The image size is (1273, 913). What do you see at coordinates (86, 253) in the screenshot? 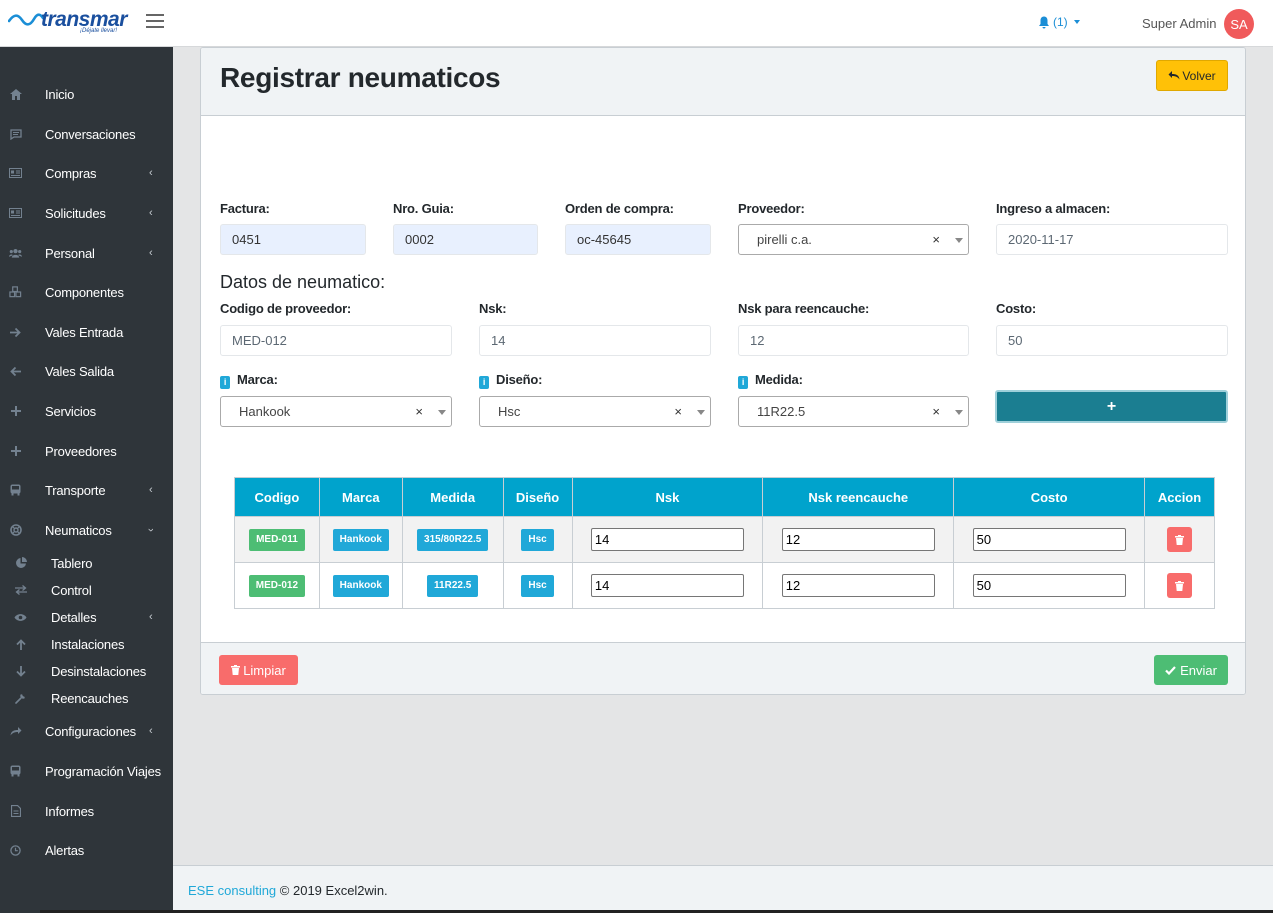
I see `sidebar-item-personal: Personal ‹` at bounding box center [86, 253].